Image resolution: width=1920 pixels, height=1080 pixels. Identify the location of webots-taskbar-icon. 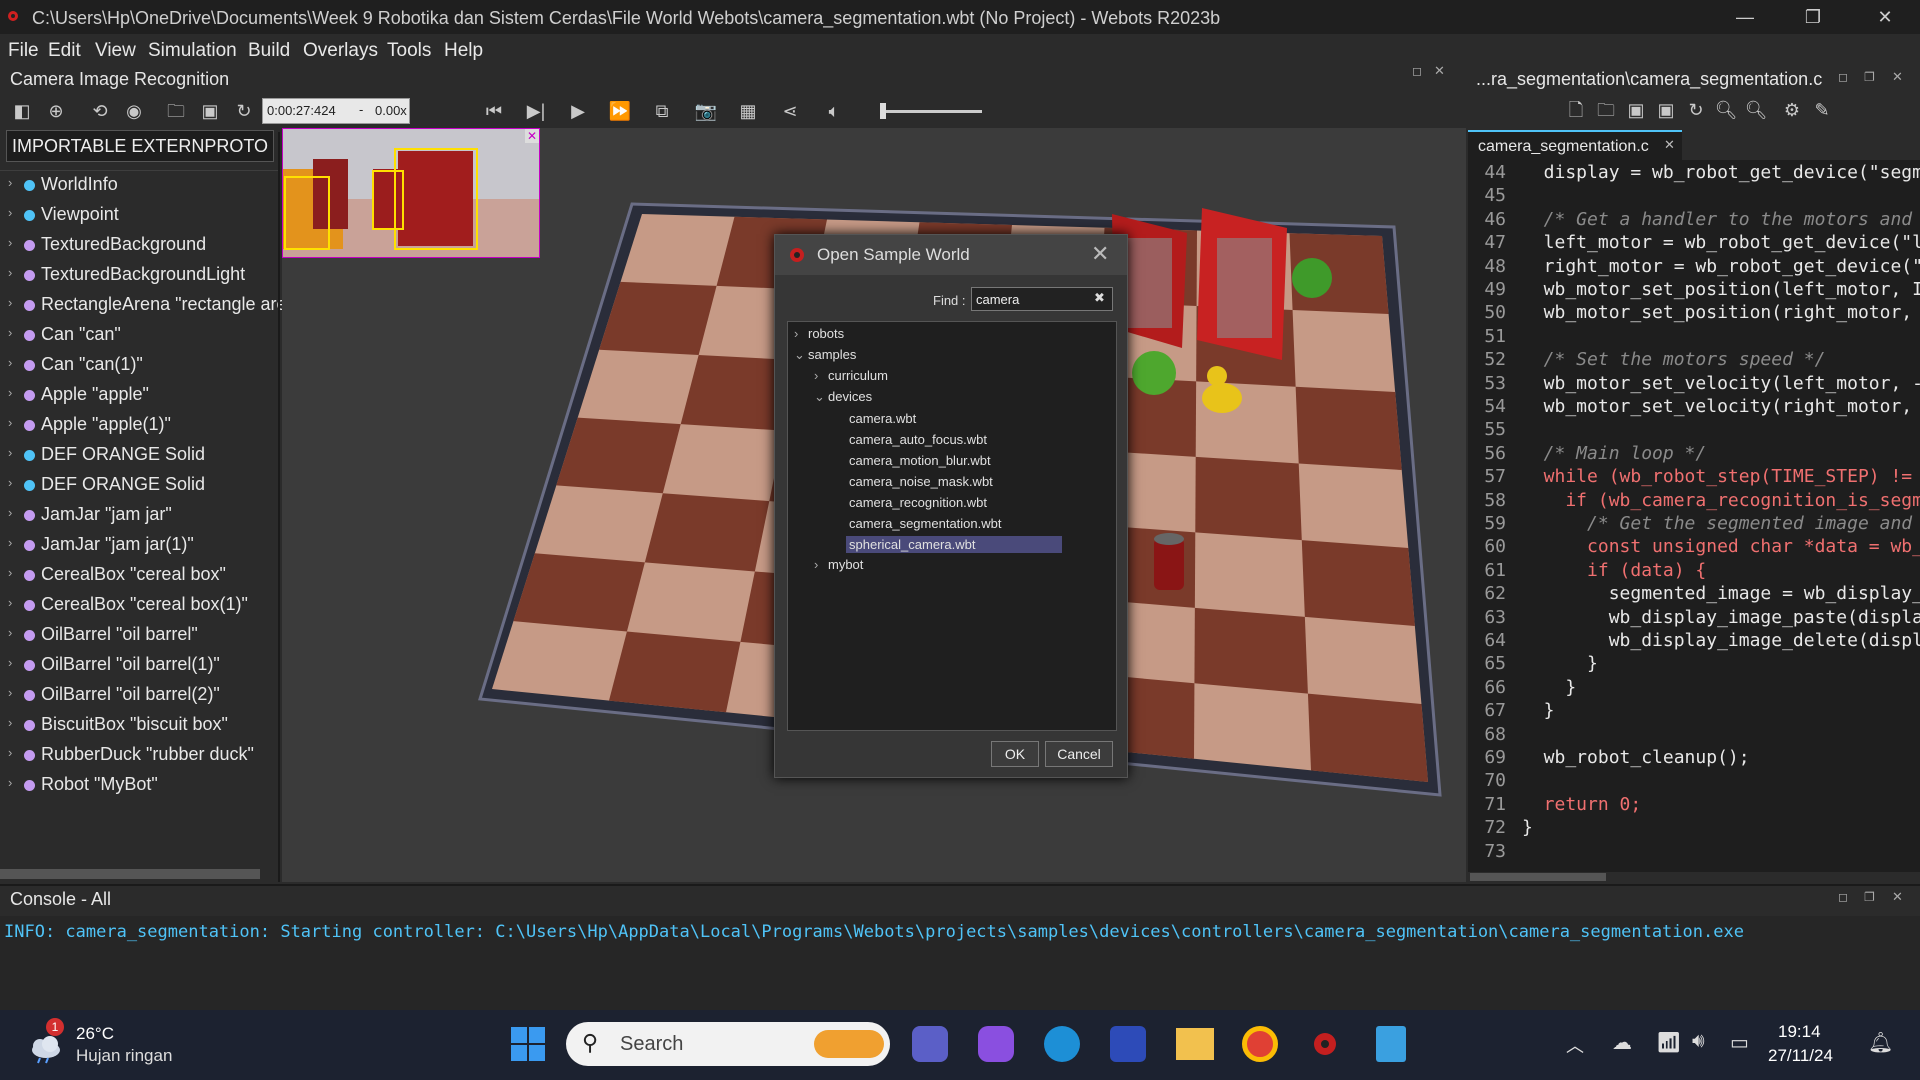
(1325, 1044).